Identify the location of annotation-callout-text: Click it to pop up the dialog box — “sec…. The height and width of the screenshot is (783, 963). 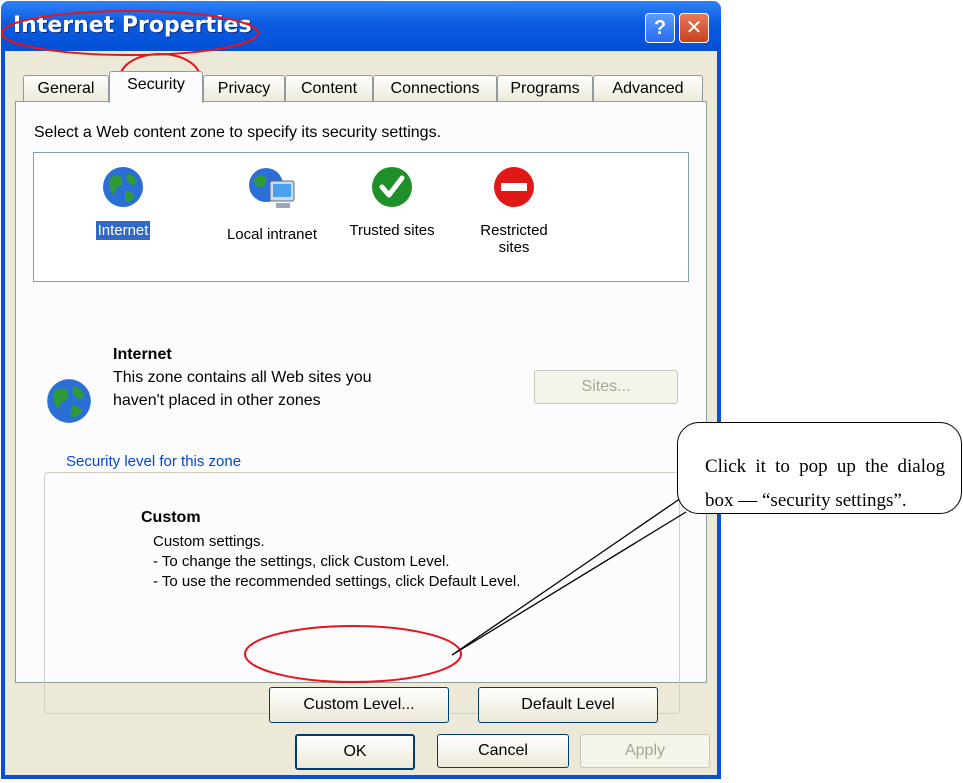
(825, 483).